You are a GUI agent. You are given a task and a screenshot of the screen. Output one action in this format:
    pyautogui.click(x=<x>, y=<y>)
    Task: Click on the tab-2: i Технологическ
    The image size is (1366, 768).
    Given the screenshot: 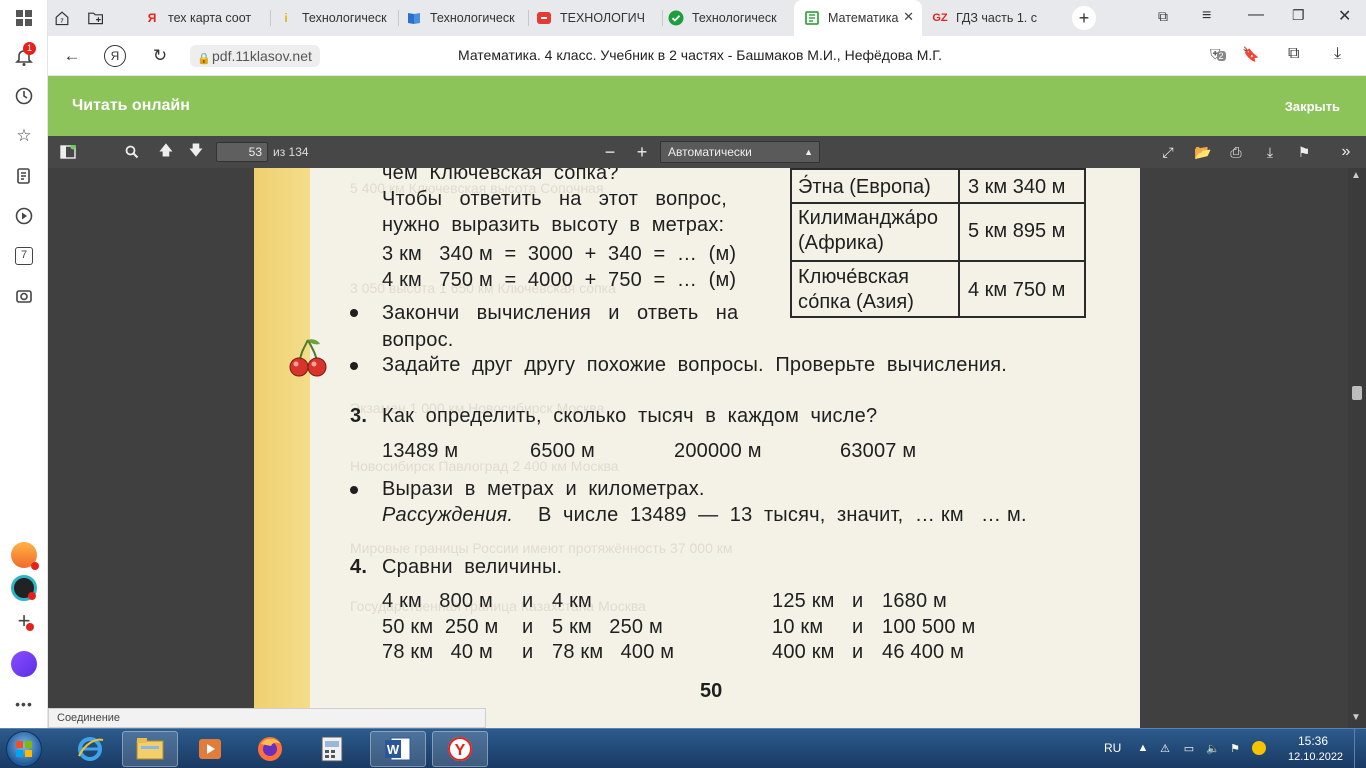 What is the action you would take?
    pyautogui.click(x=340, y=18)
    